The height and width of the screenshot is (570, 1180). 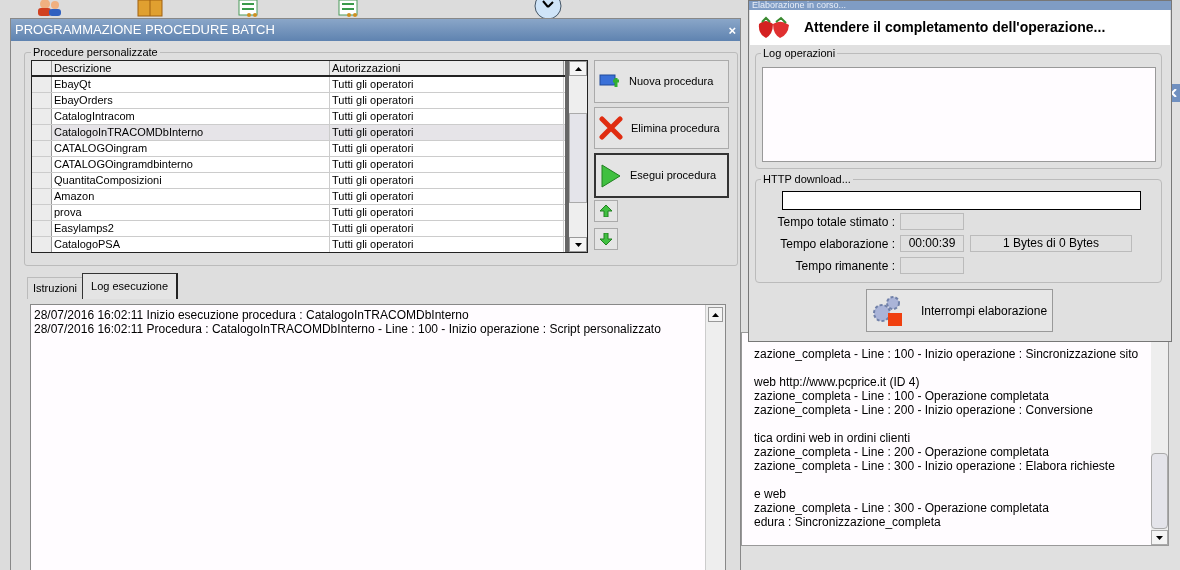 What do you see at coordinates (902, 508) in the screenshot?
I see `log-line: zazione_completa - Line : 300 - Operazione completata` at bounding box center [902, 508].